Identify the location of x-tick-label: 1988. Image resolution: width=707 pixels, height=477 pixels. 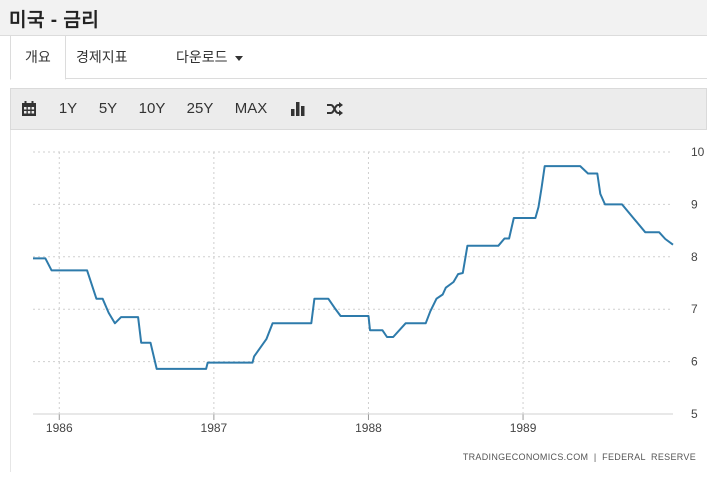
(368, 428).